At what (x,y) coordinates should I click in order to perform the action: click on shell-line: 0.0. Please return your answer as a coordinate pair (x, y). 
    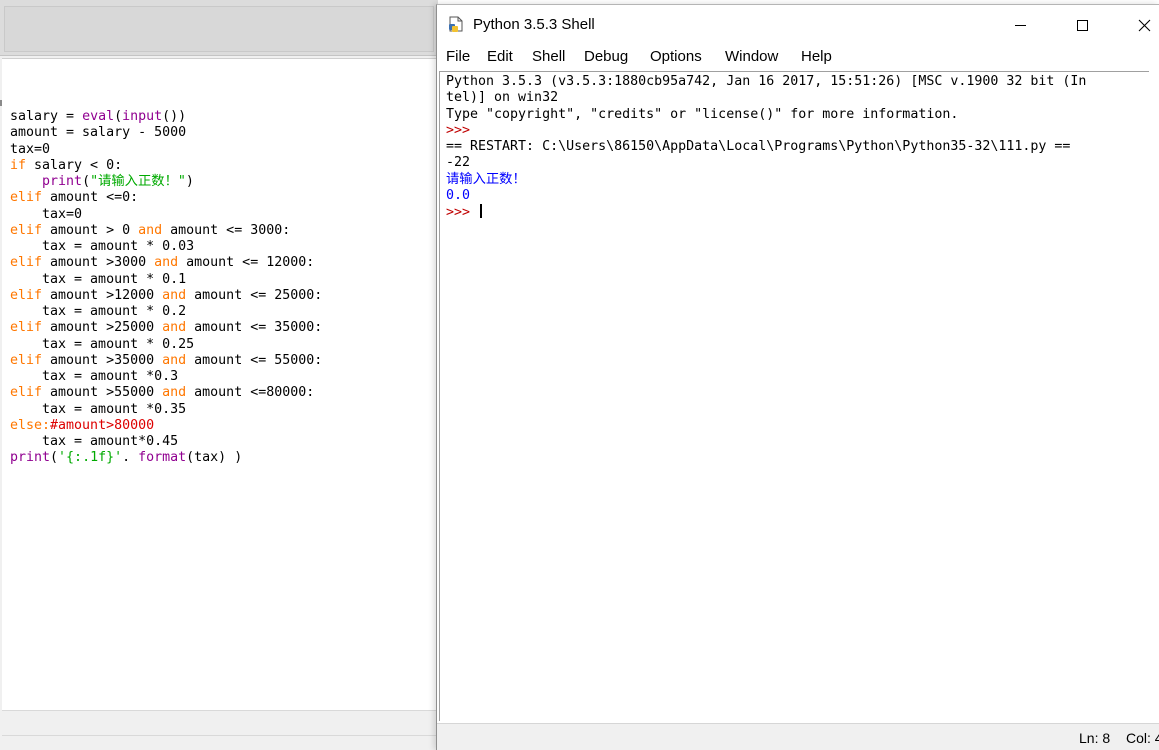
    Looking at the image, I should click on (766, 196).